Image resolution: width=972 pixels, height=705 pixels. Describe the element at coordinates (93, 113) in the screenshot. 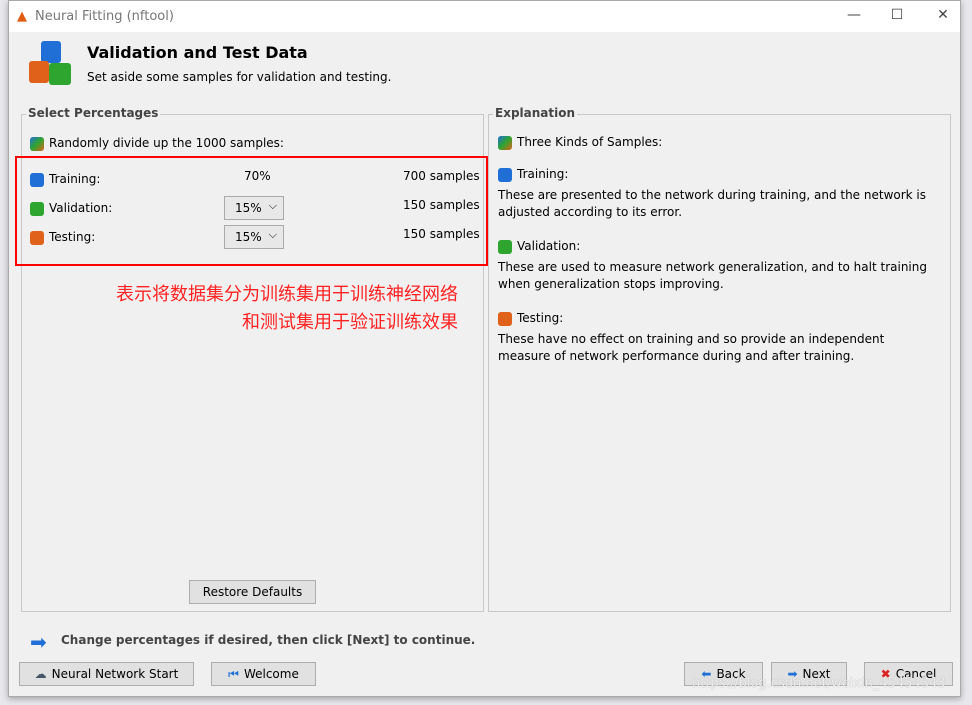

I see `panel-legend: Select Percentages` at that location.